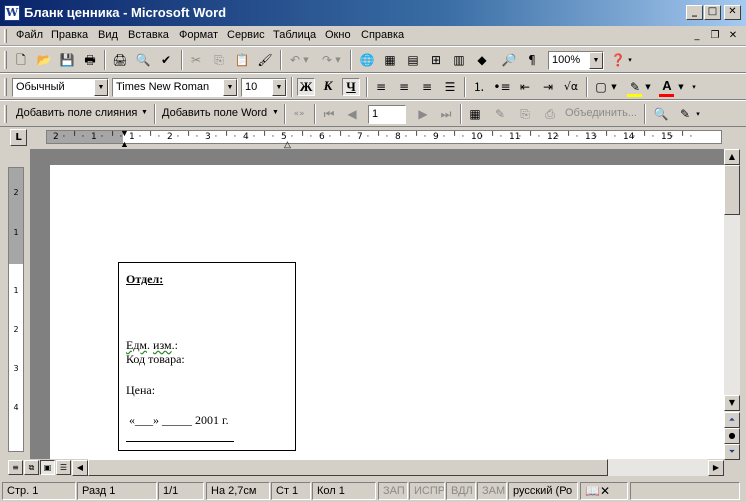  Describe the element at coordinates (120, 60) in the screenshot. I see `print-icon: 🖨` at that location.